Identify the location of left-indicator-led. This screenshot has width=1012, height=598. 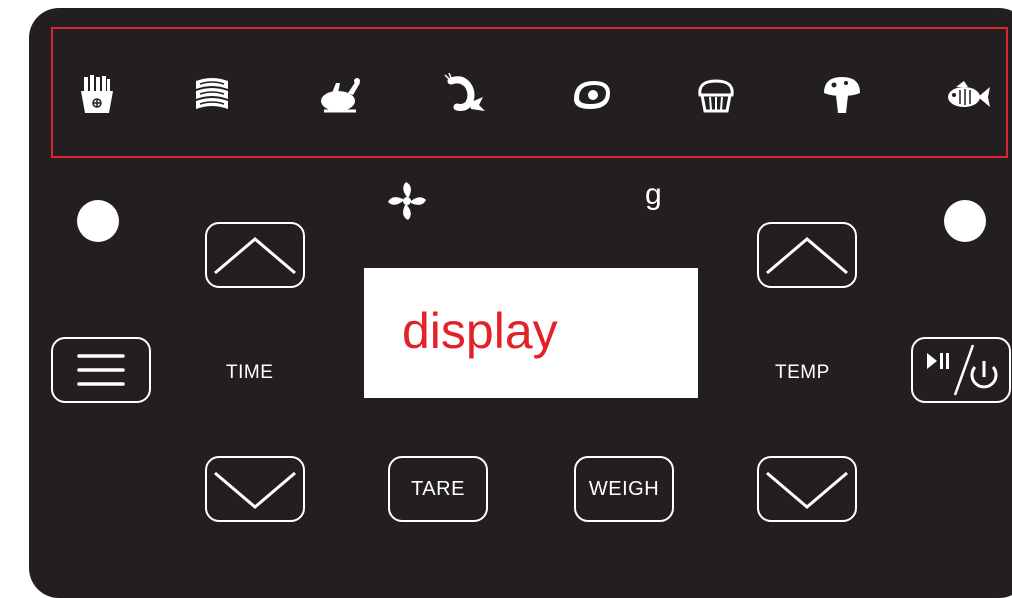
(98, 221).